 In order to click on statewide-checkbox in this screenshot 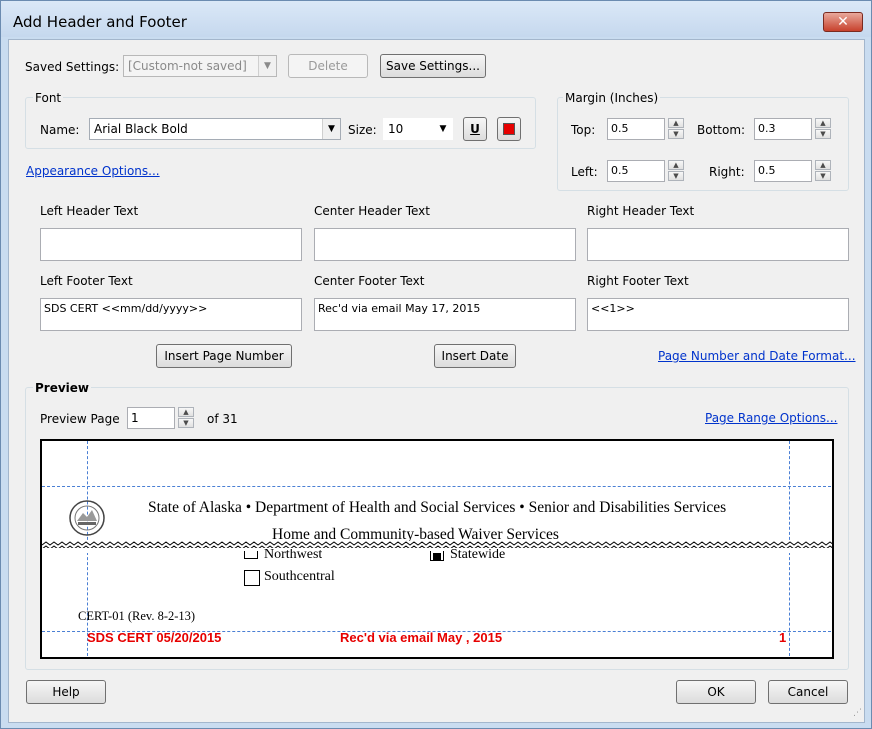, I will do `click(437, 556)`.